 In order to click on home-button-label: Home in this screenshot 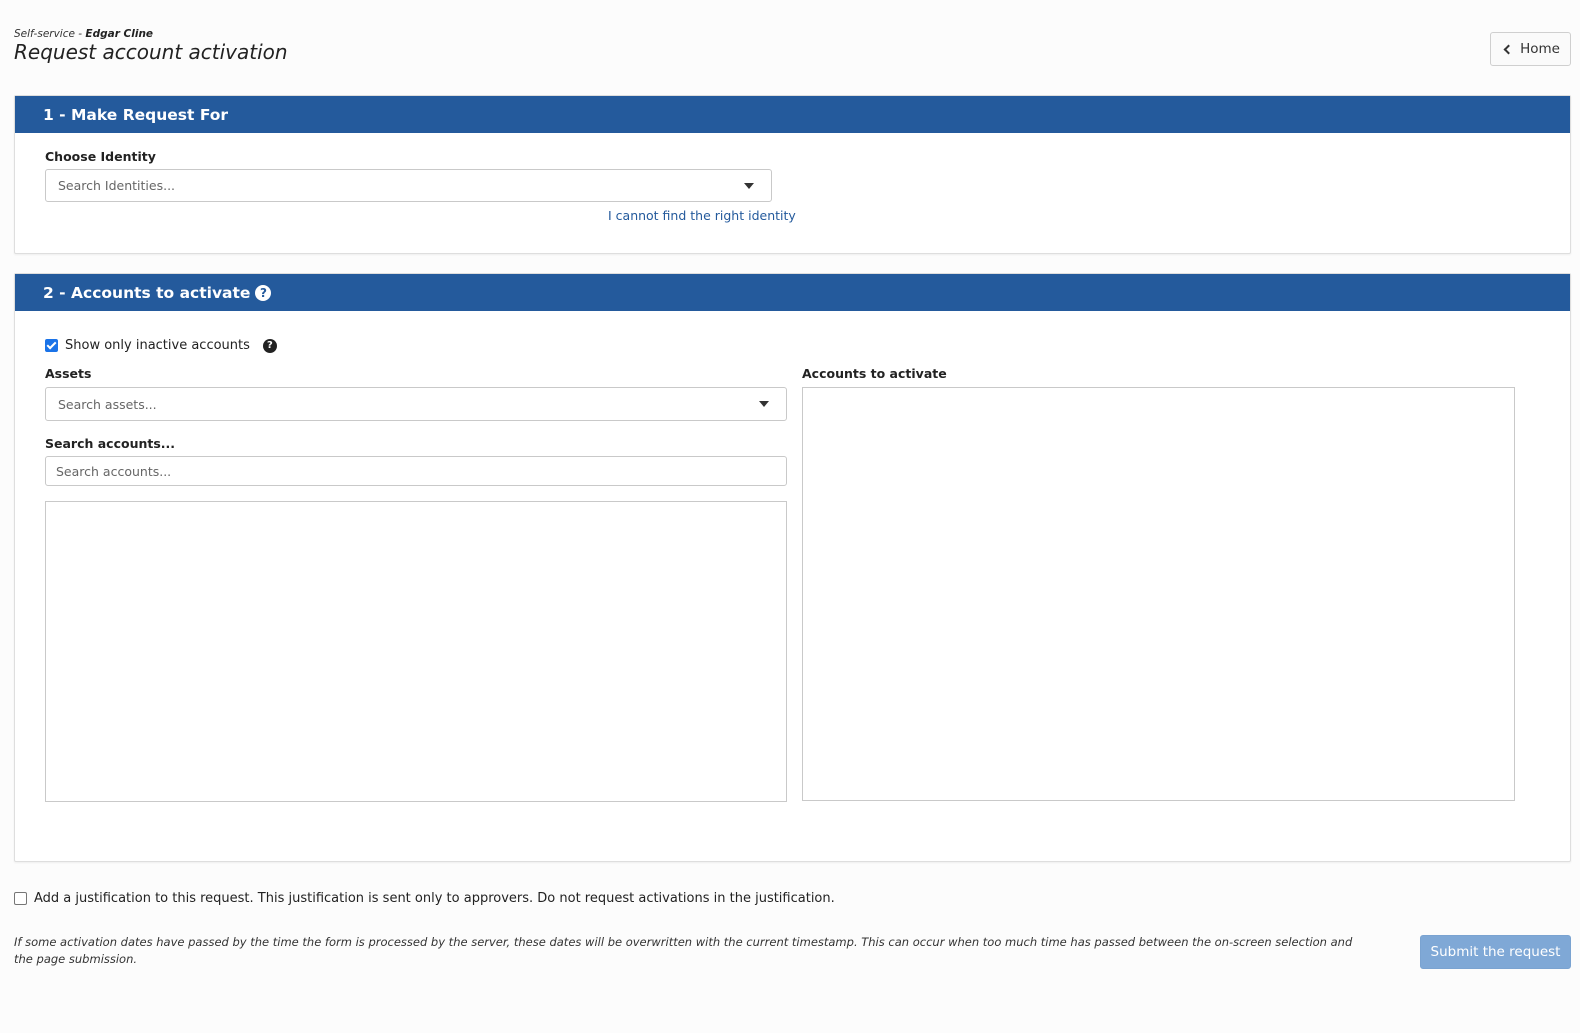, I will do `click(1540, 49)`.